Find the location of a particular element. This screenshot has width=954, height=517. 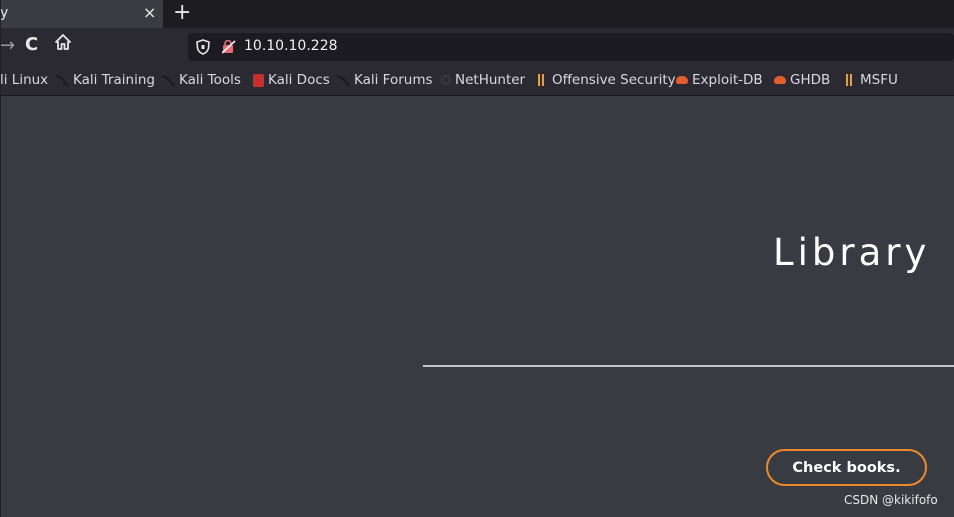

shield-icon is located at coordinates (203, 49).